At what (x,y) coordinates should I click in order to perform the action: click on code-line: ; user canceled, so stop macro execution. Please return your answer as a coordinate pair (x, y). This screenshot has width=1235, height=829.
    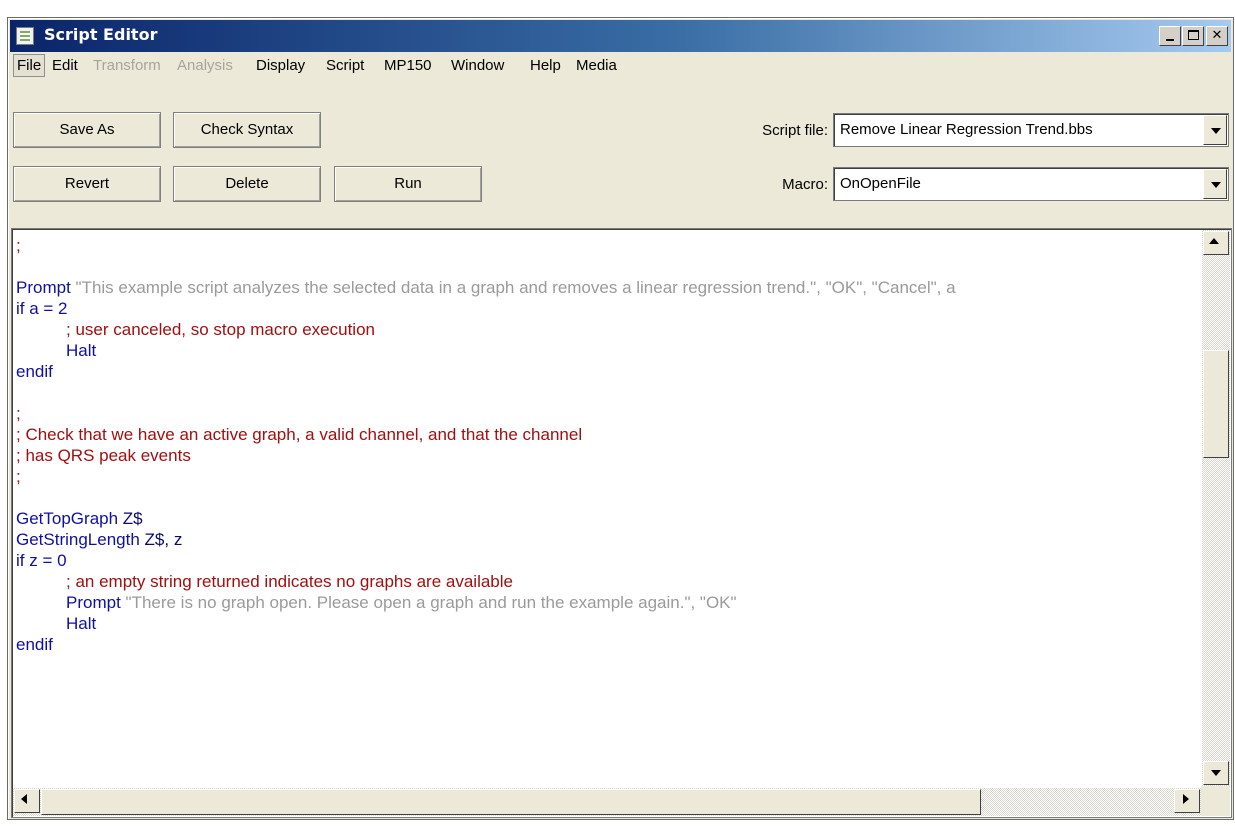
    Looking at the image, I should click on (607, 329).